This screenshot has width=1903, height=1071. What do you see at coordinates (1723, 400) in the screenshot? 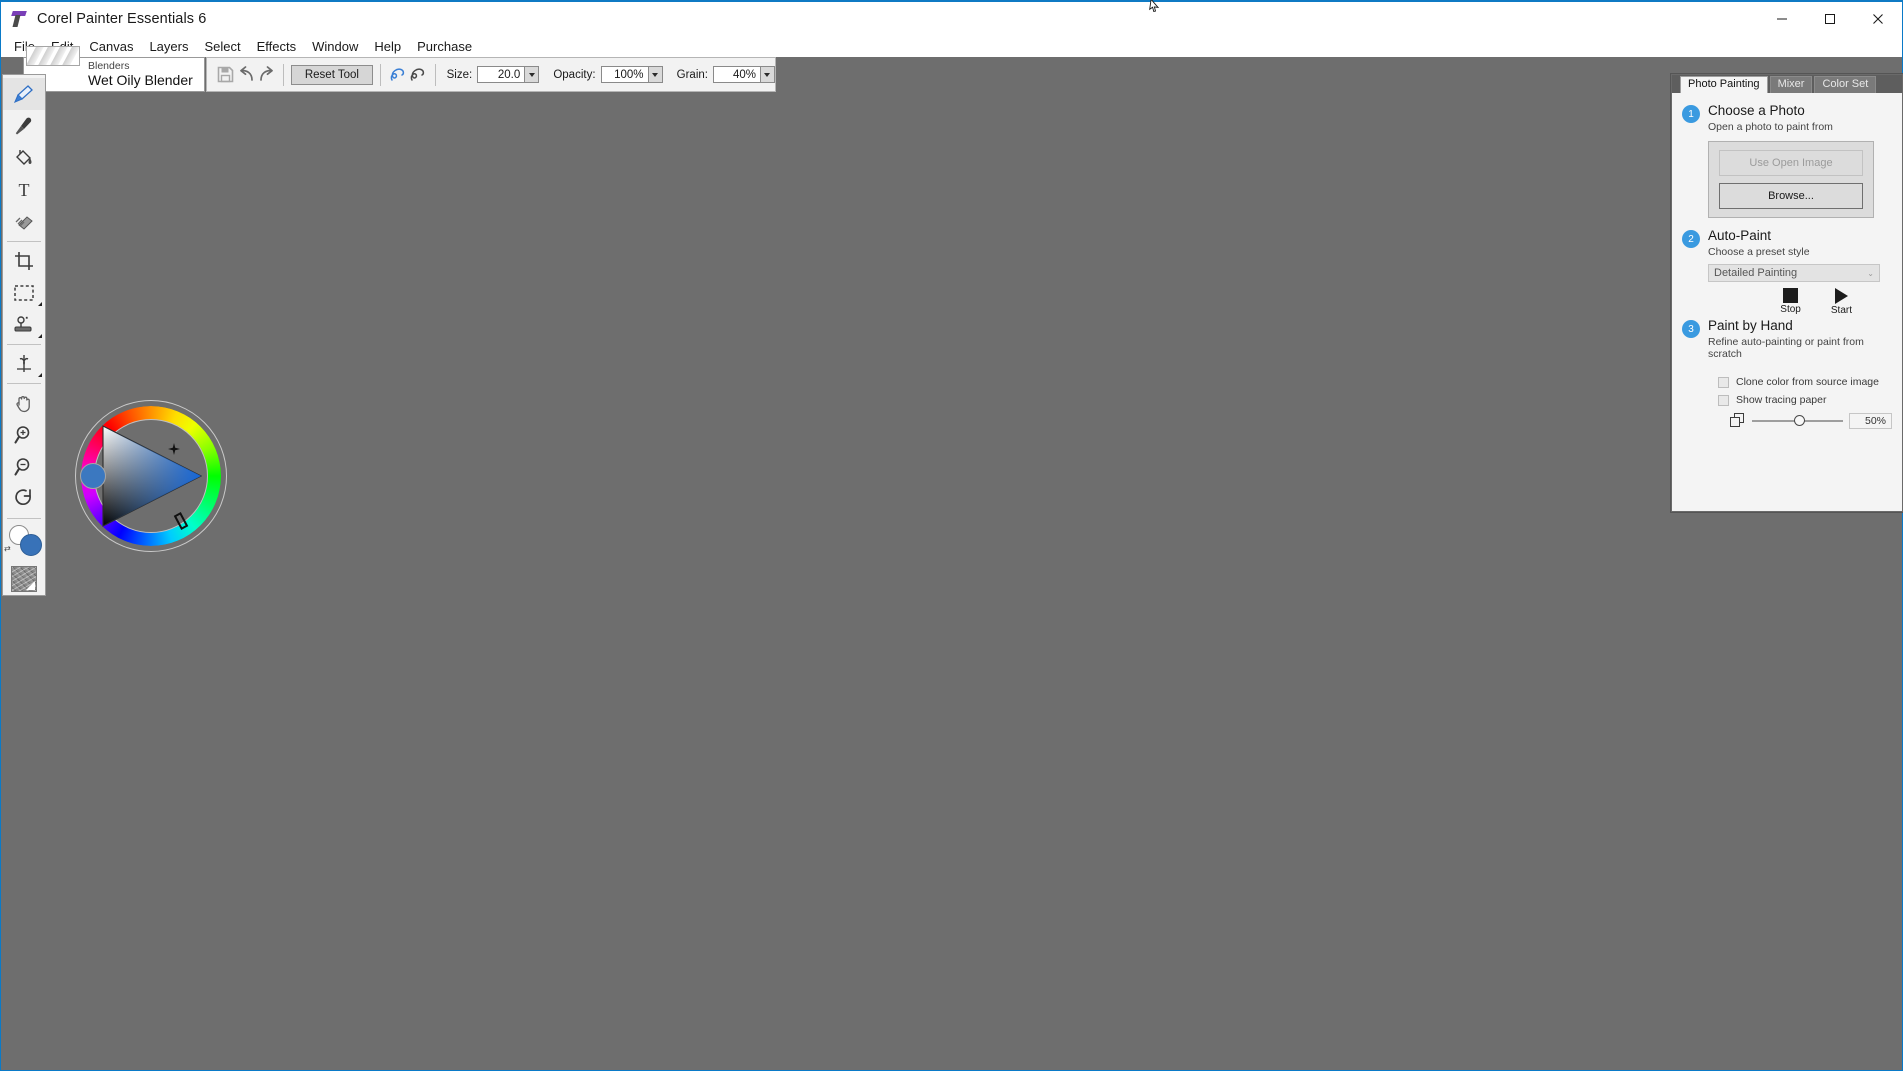
I see `show-tracing-paper-checkbox` at bounding box center [1723, 400].